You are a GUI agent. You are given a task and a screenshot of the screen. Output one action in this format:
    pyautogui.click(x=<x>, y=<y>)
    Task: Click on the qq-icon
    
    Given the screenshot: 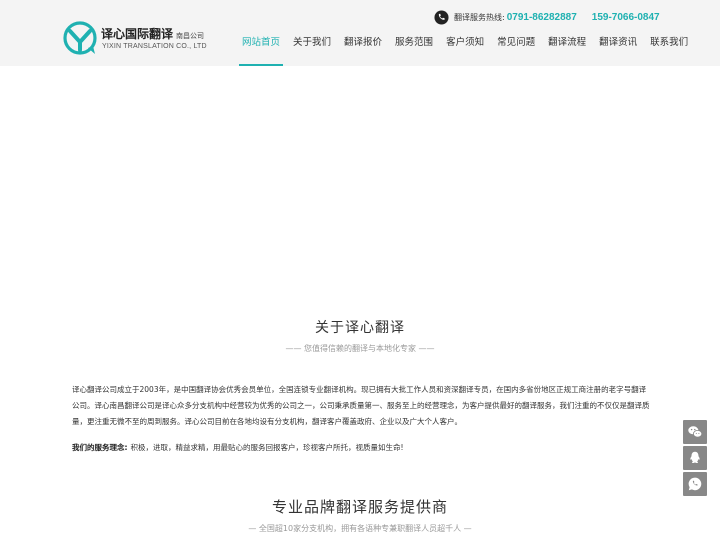 What is the action you would take?
    pyautogui.click(x=695, y=457)
    